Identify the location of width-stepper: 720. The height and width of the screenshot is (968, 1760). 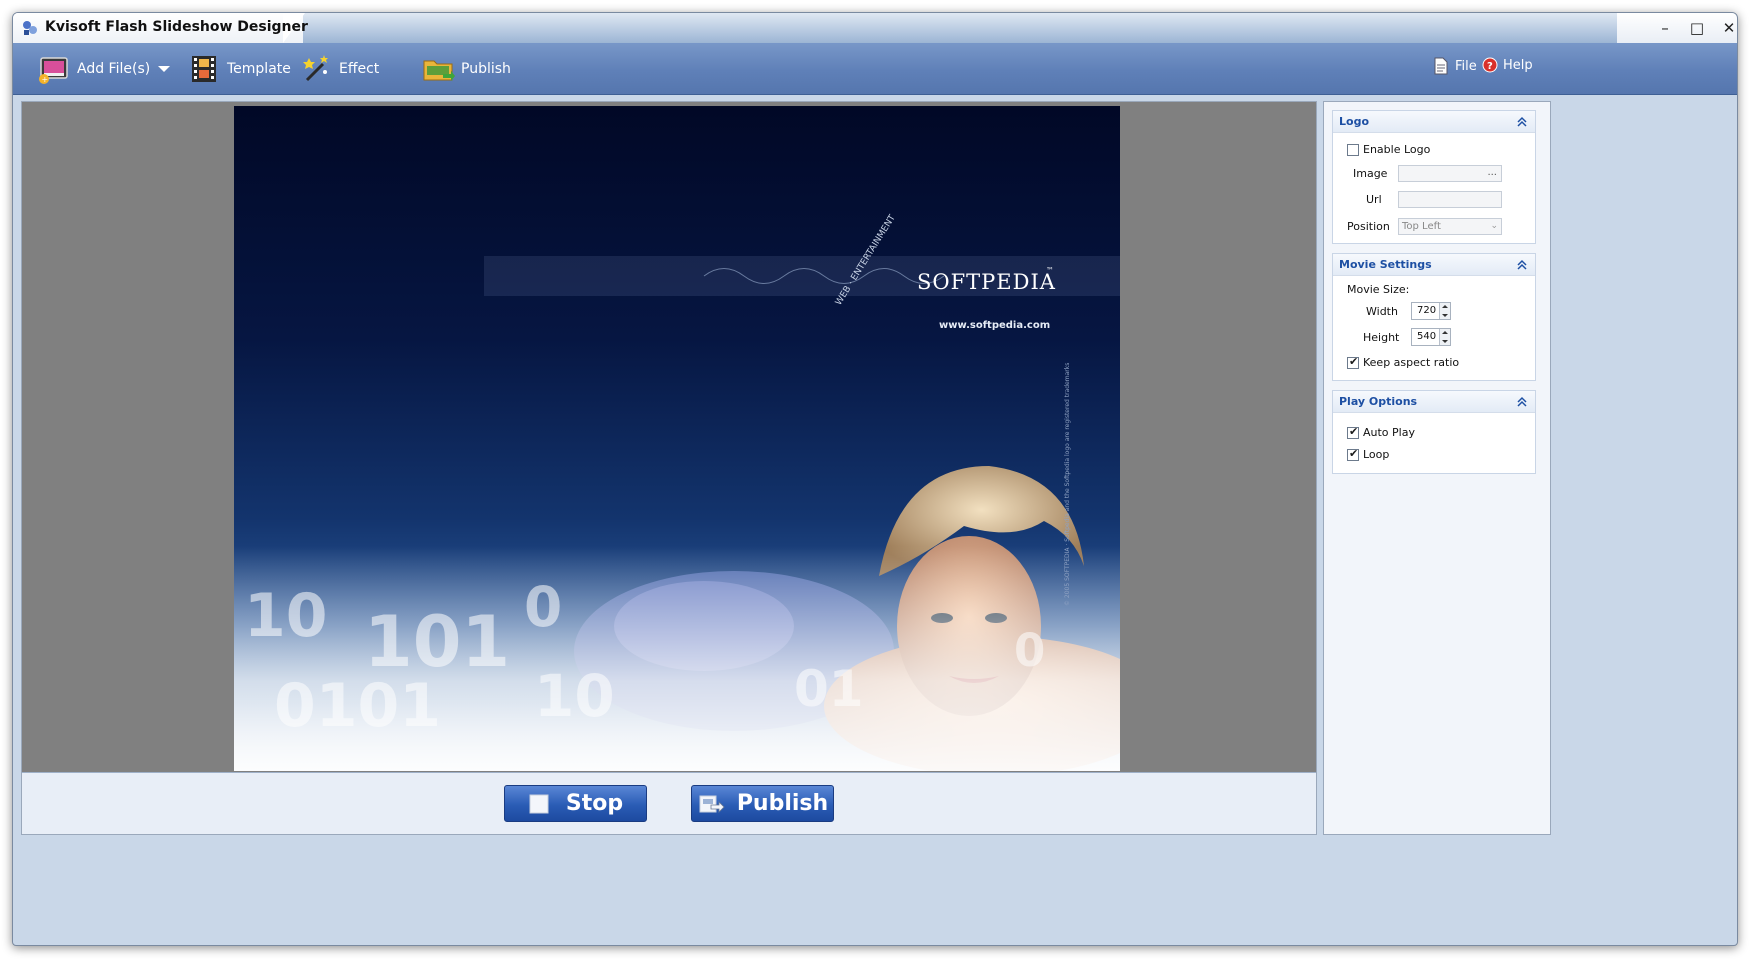
(1431, 311).